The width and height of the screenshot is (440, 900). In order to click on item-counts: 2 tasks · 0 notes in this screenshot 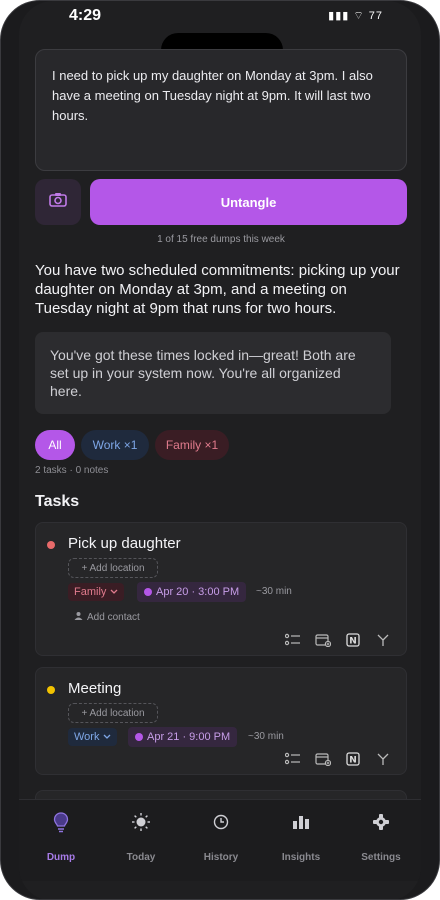, I will do `click(72, 470)`.